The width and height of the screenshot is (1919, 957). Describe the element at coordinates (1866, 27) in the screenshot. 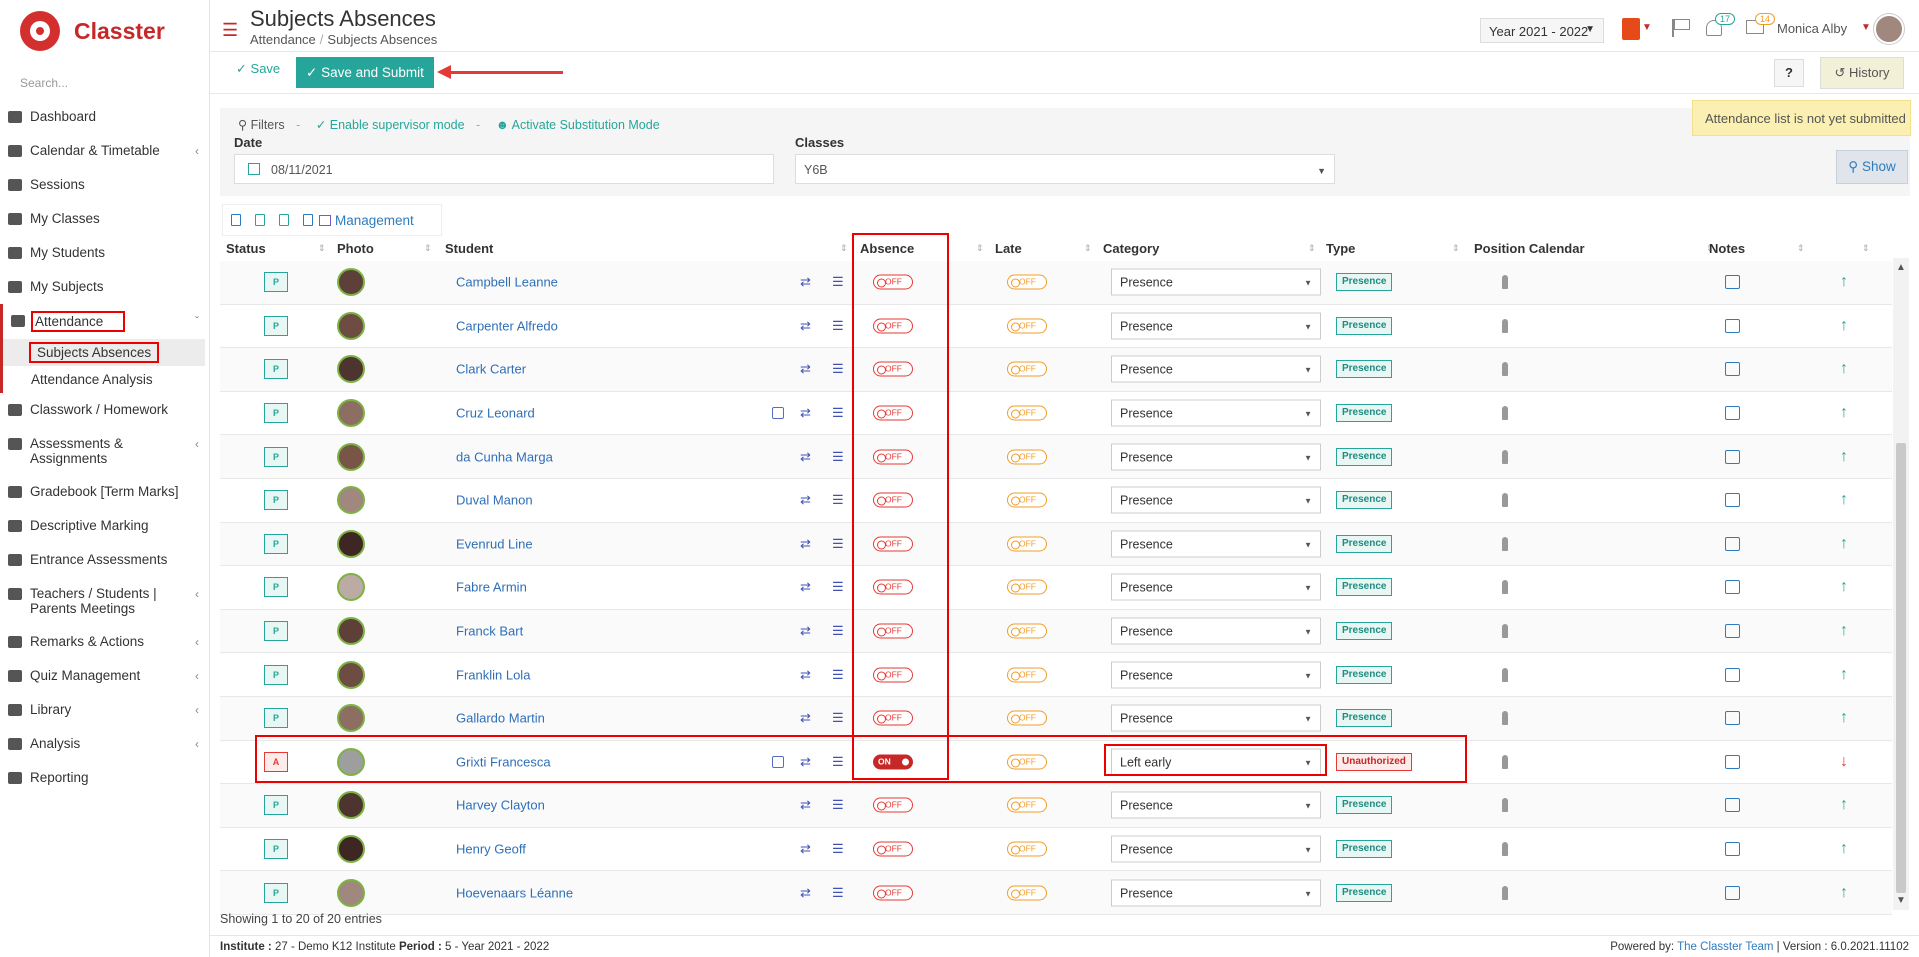

I see `chevron-down-icon: ▼` at that location.